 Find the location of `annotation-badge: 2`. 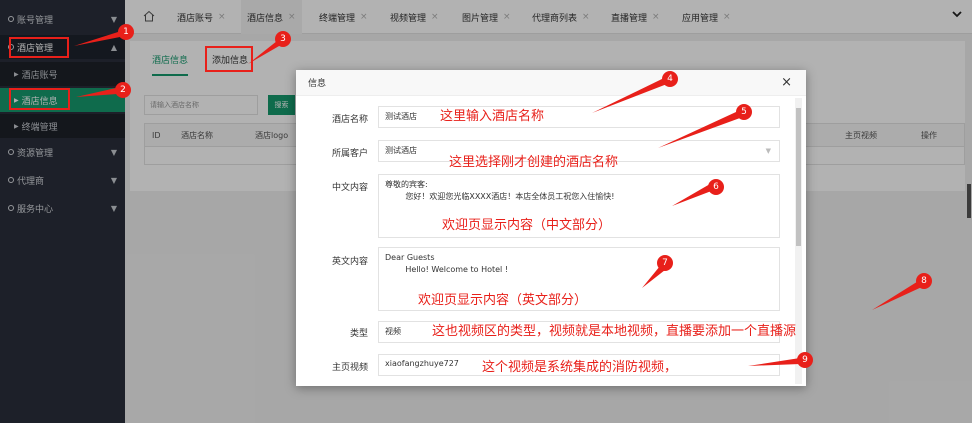

annotation-badge: 2 is located at coordinates (123, 90).